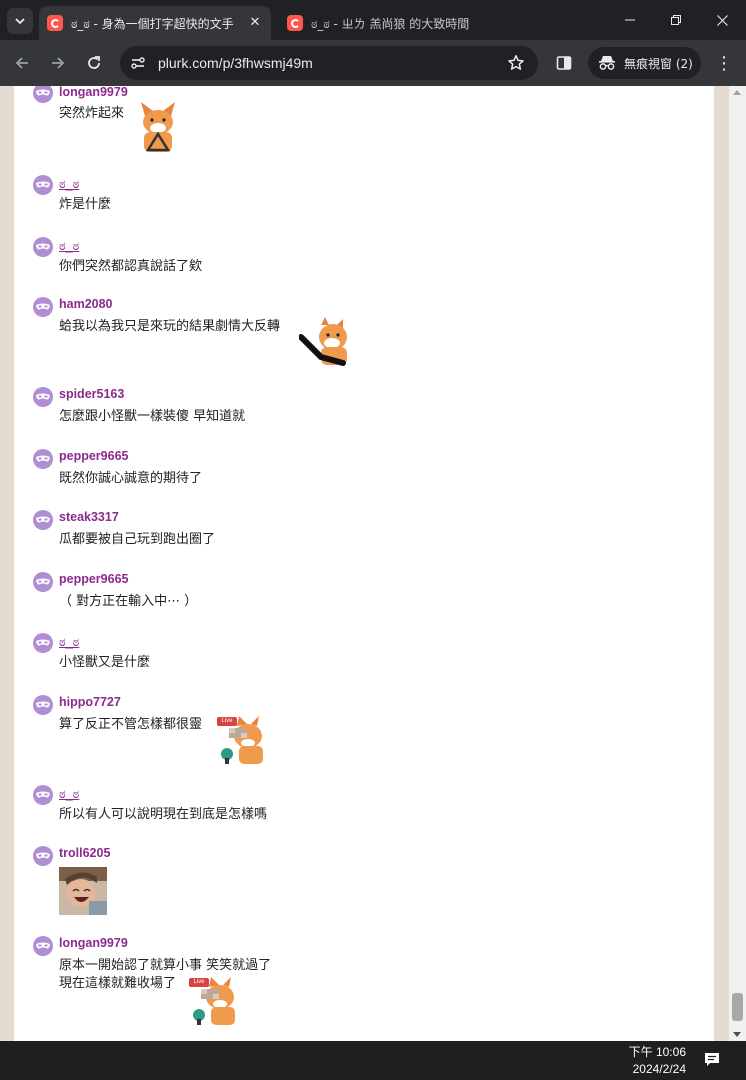 Image resolution: width=746 pixels, height=1080 pixels. What do you see at coordinates (170, 326) in the screenshot?
I see `response-text: 蛤我以為我只是來玩的結果劇情大反轉` at bounding box center [170, 326].